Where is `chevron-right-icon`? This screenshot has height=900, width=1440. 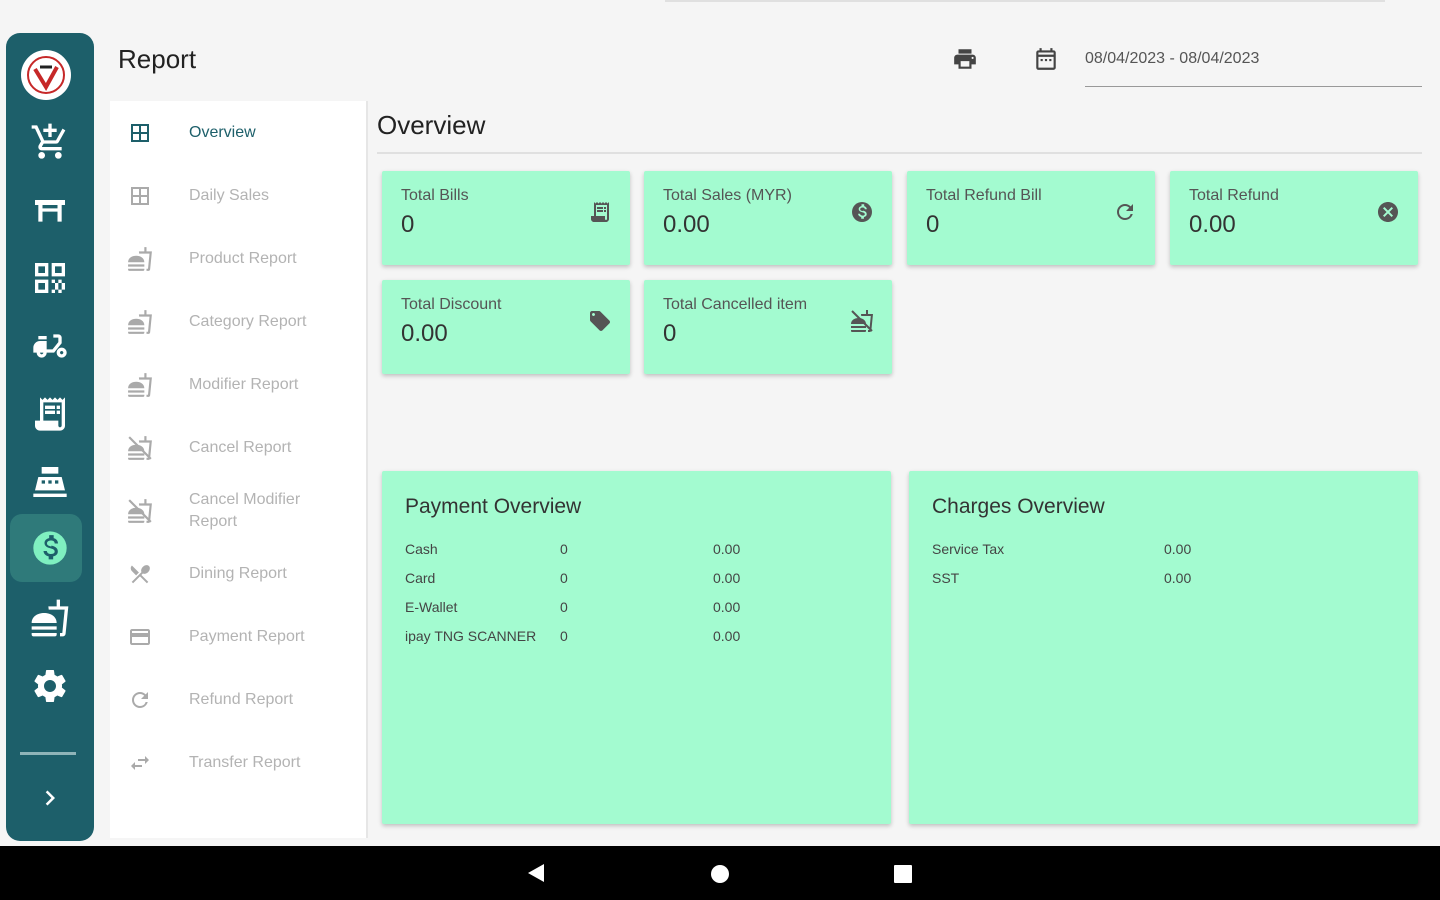 chevron-right-icon is located at coordinates (50, 798).